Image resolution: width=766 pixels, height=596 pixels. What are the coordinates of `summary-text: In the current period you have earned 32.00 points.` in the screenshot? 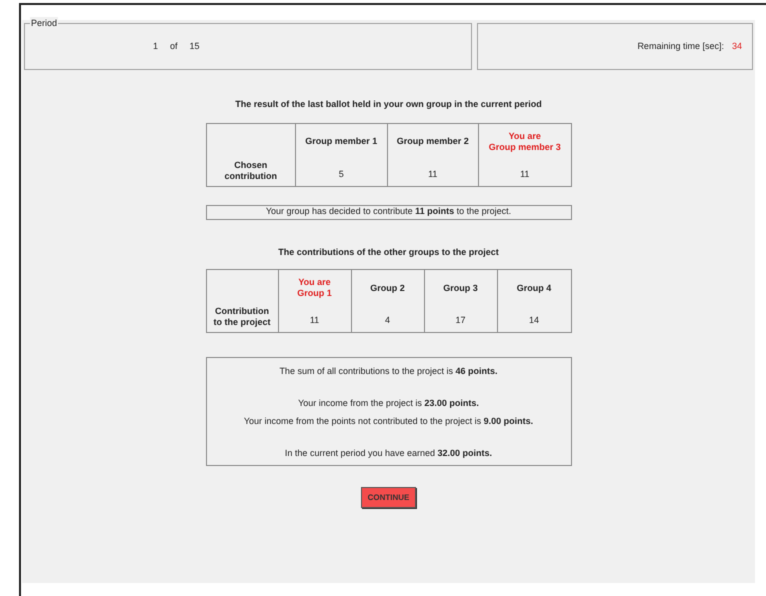 It's located at (388, 453).